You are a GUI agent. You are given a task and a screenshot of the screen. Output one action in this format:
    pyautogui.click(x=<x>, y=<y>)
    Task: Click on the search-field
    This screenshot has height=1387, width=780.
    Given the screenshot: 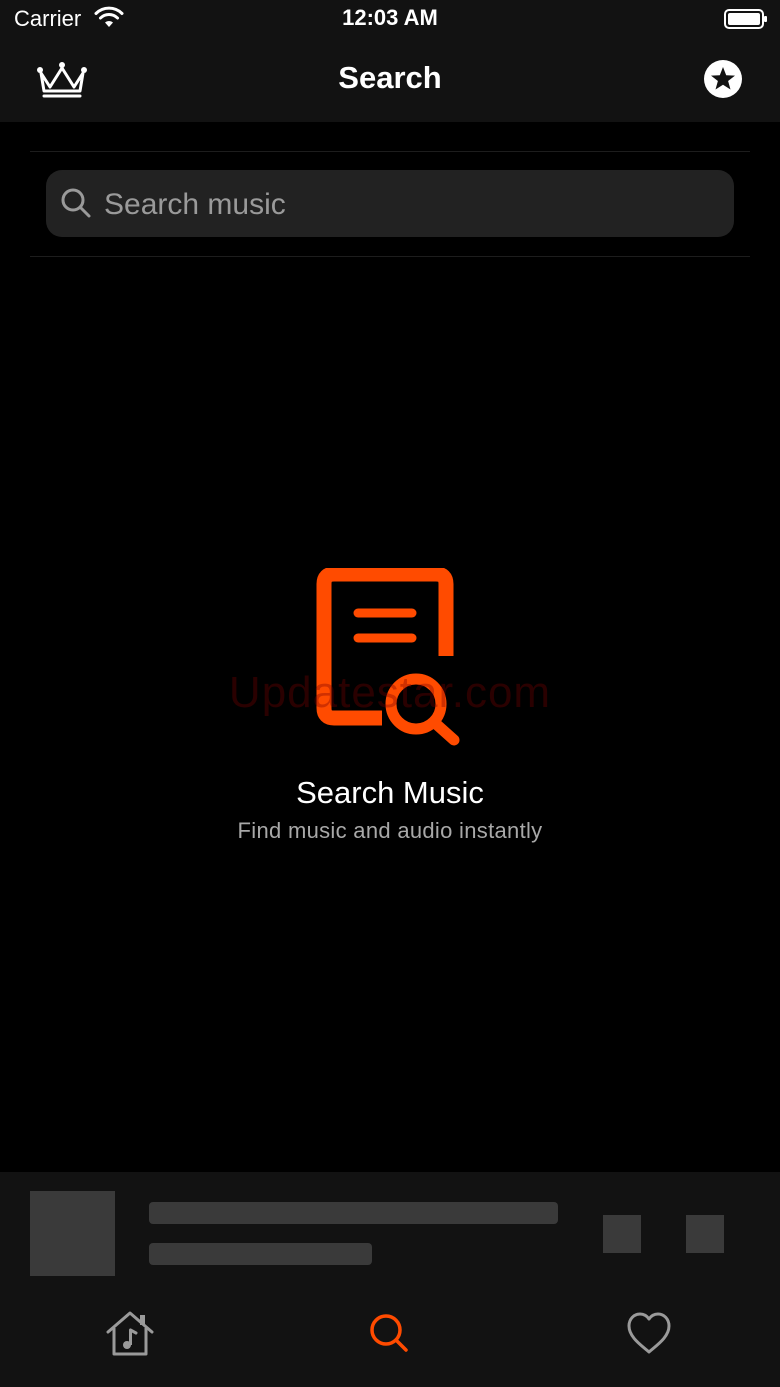 What is the action you would take?
    pyautogui.click(x=390, y=203)
    